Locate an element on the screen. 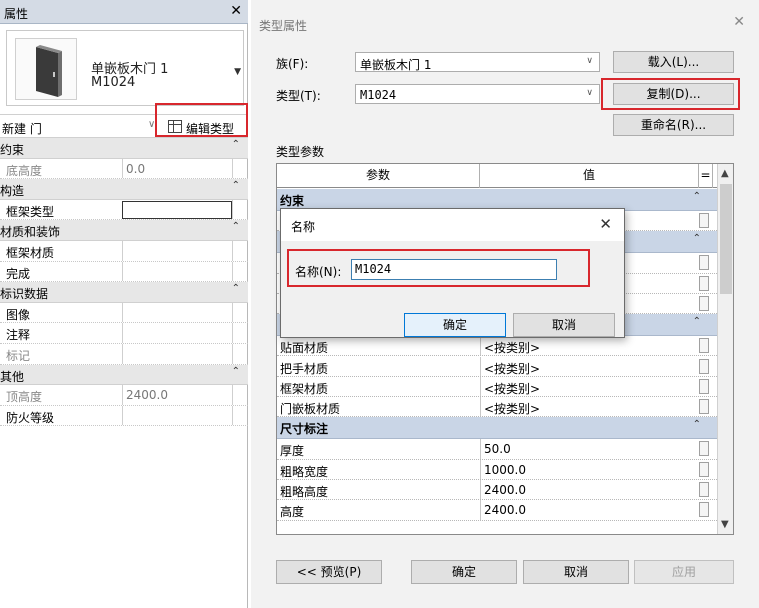 This screenshot has height=608, width=759. dialog-title: 类型属性 is located at coordinates (283, 26).